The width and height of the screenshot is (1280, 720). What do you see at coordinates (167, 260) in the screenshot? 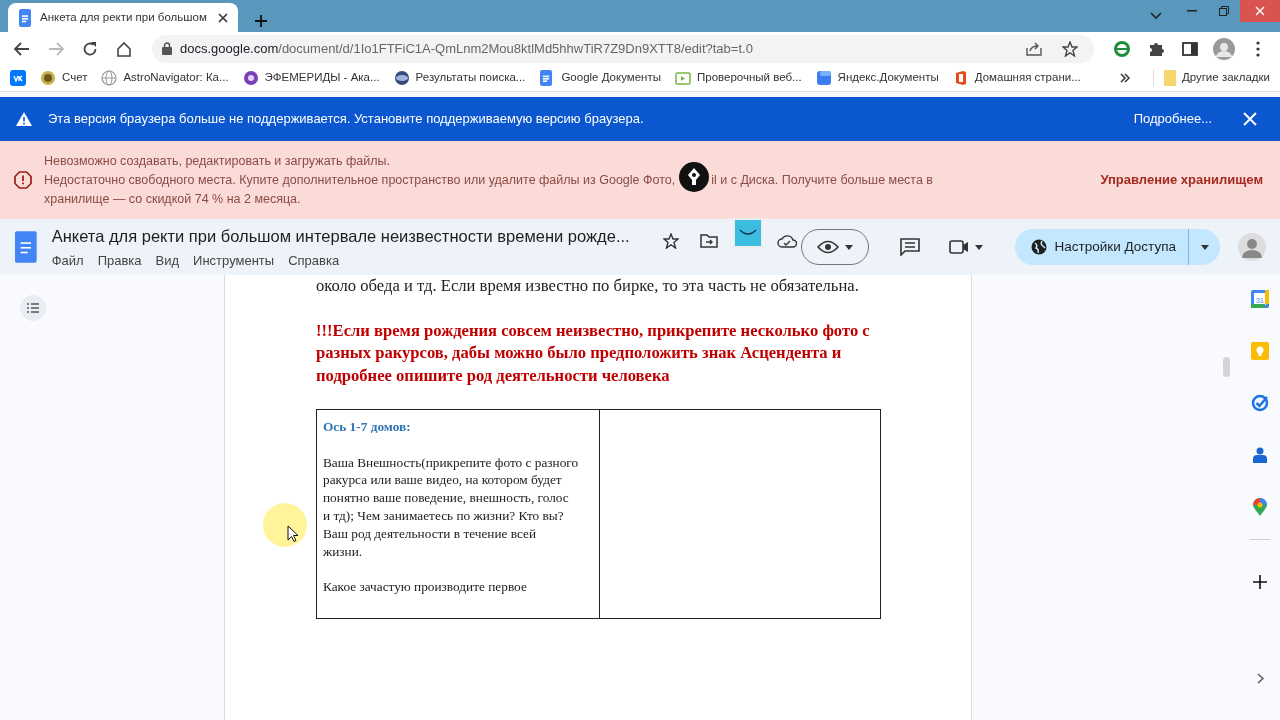
I see `menu-item: Вид` at bounding box center [167, 260].